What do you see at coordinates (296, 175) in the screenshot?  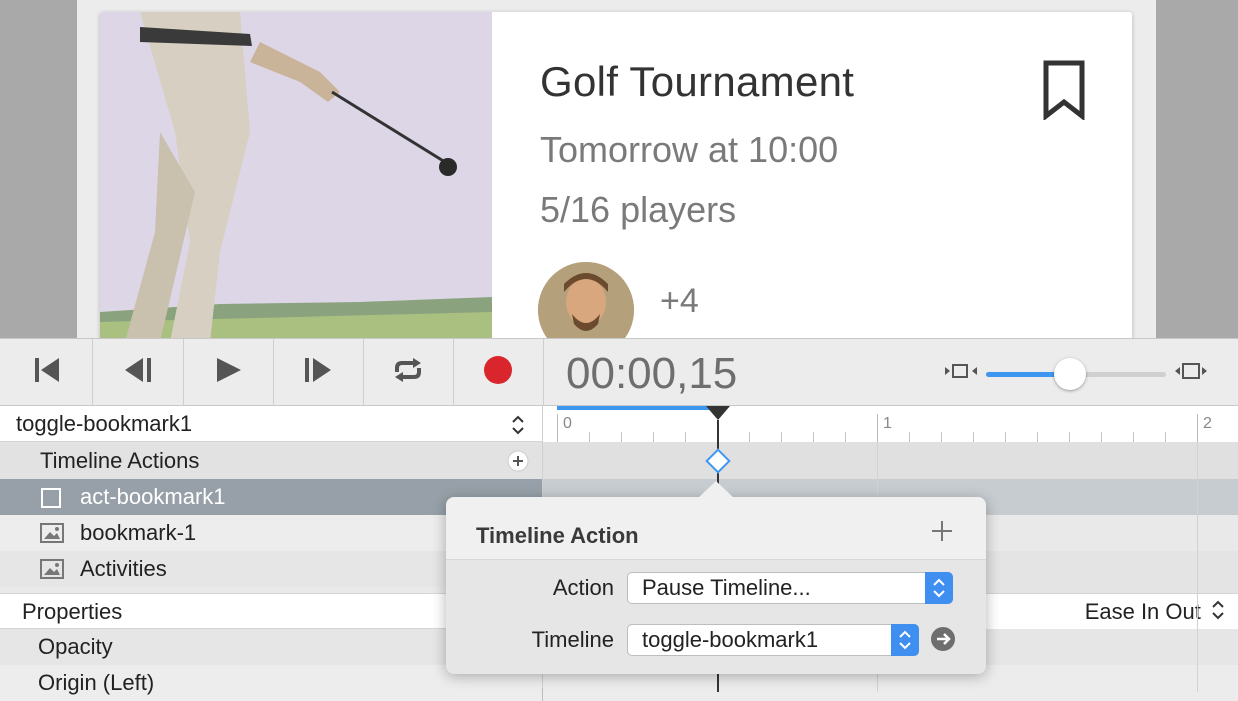 I see `golf-photo` at bounding box center [296, 175].